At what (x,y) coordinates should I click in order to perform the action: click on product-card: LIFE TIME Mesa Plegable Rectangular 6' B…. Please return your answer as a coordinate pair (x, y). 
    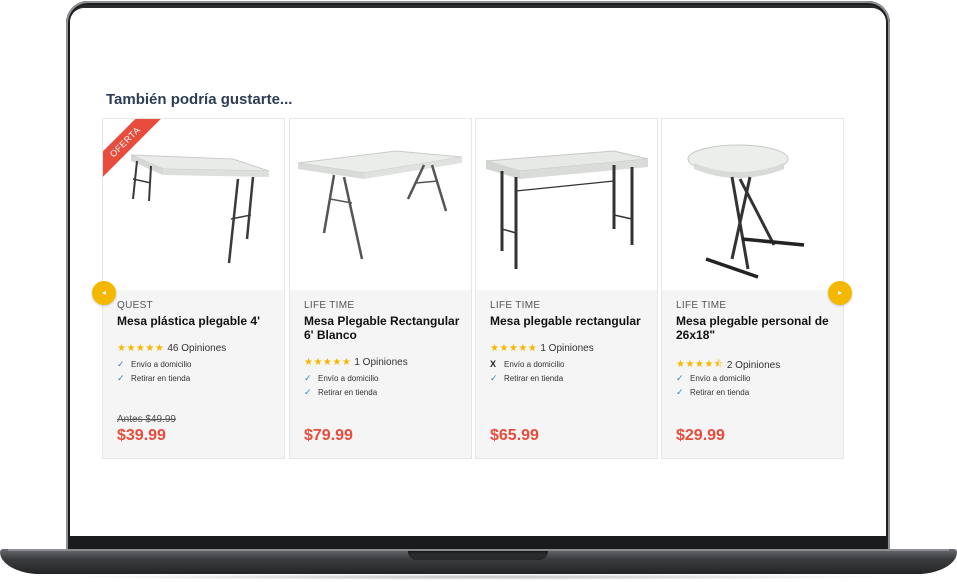
    Looking at the image, I should click on (380, 288).